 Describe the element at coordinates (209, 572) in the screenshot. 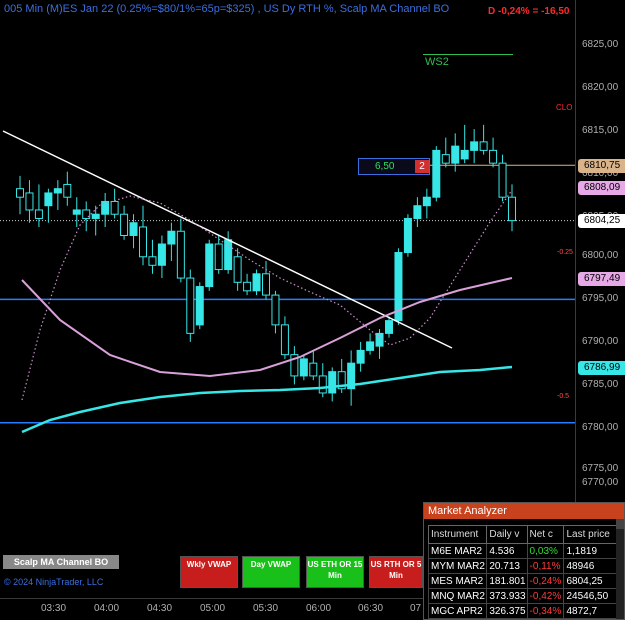

I see `wkly-vwap-button: Wkly VWAP` at that location.